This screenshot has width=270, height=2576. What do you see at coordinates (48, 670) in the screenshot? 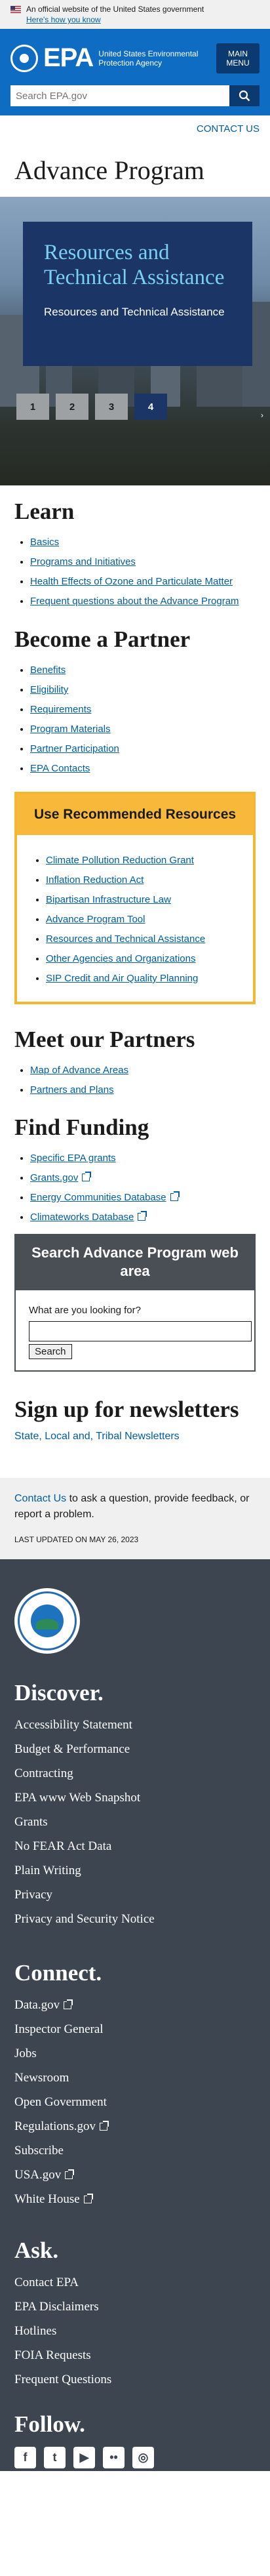
I see `partner-link: Benefits` at bounding box center [48, 670].